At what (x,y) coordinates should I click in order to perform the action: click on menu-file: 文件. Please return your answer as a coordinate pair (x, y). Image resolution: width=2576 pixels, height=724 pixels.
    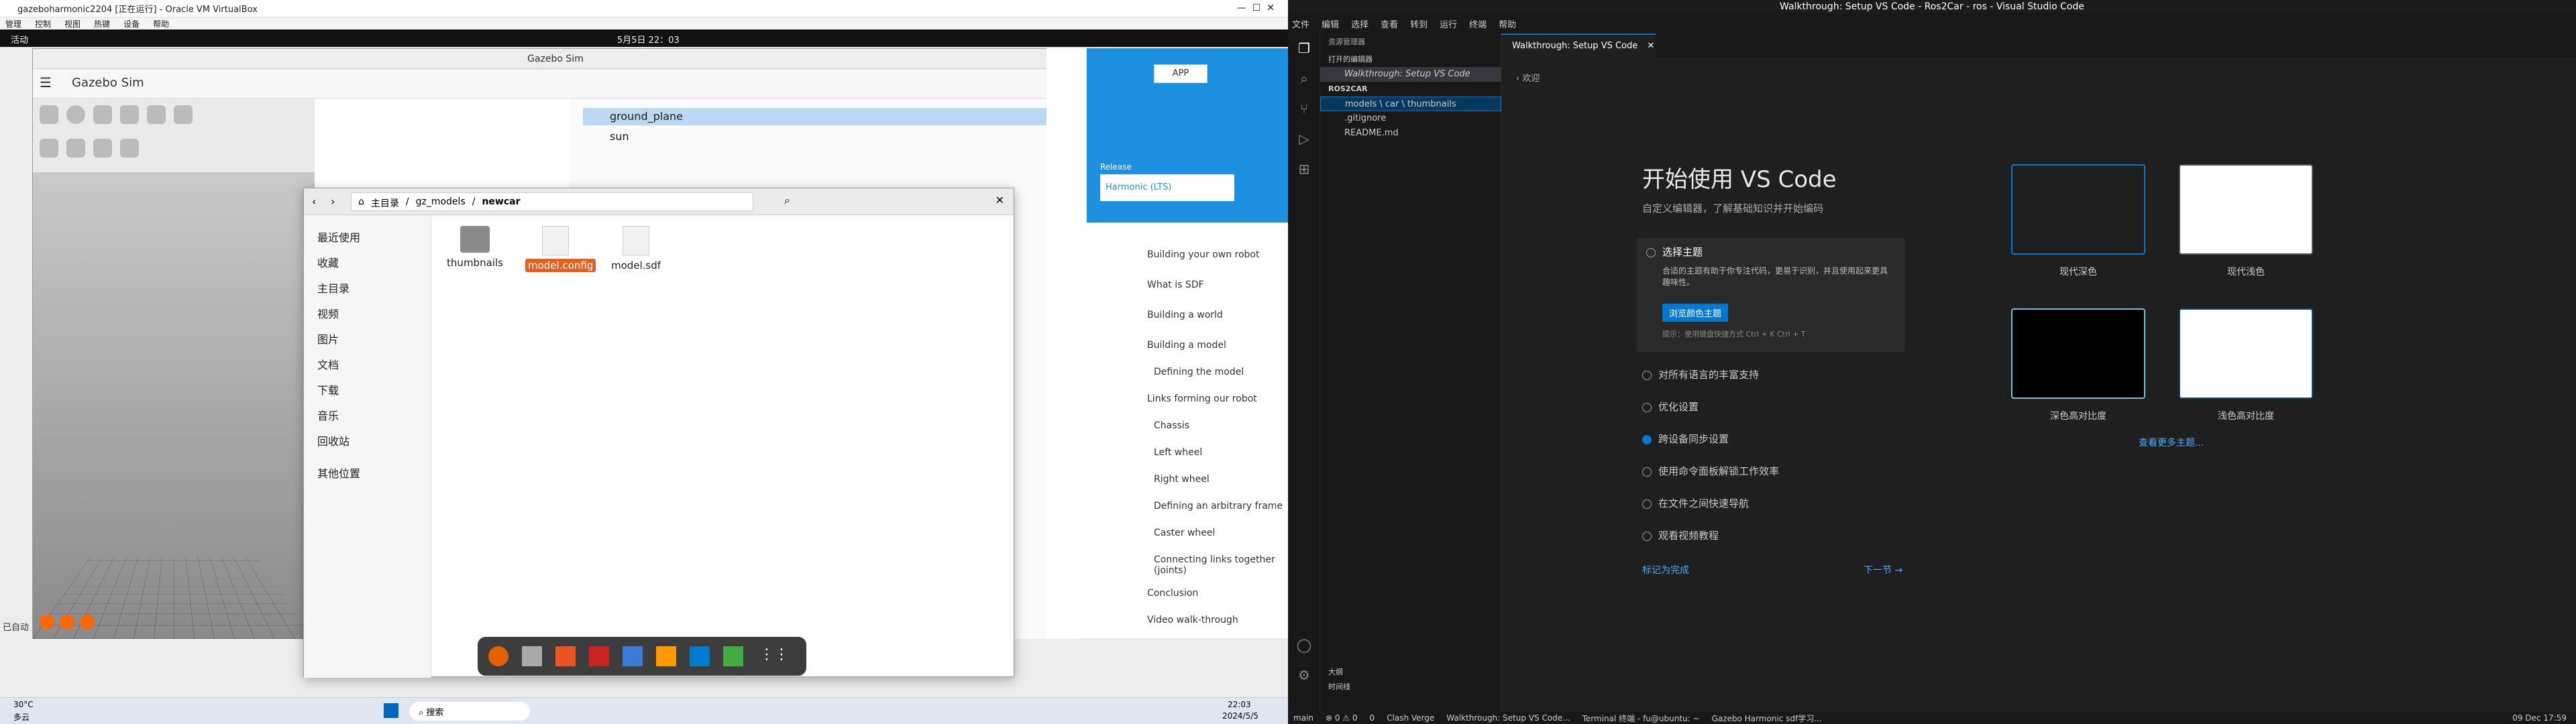
    Looking at the image, I should click on (1300, 24).